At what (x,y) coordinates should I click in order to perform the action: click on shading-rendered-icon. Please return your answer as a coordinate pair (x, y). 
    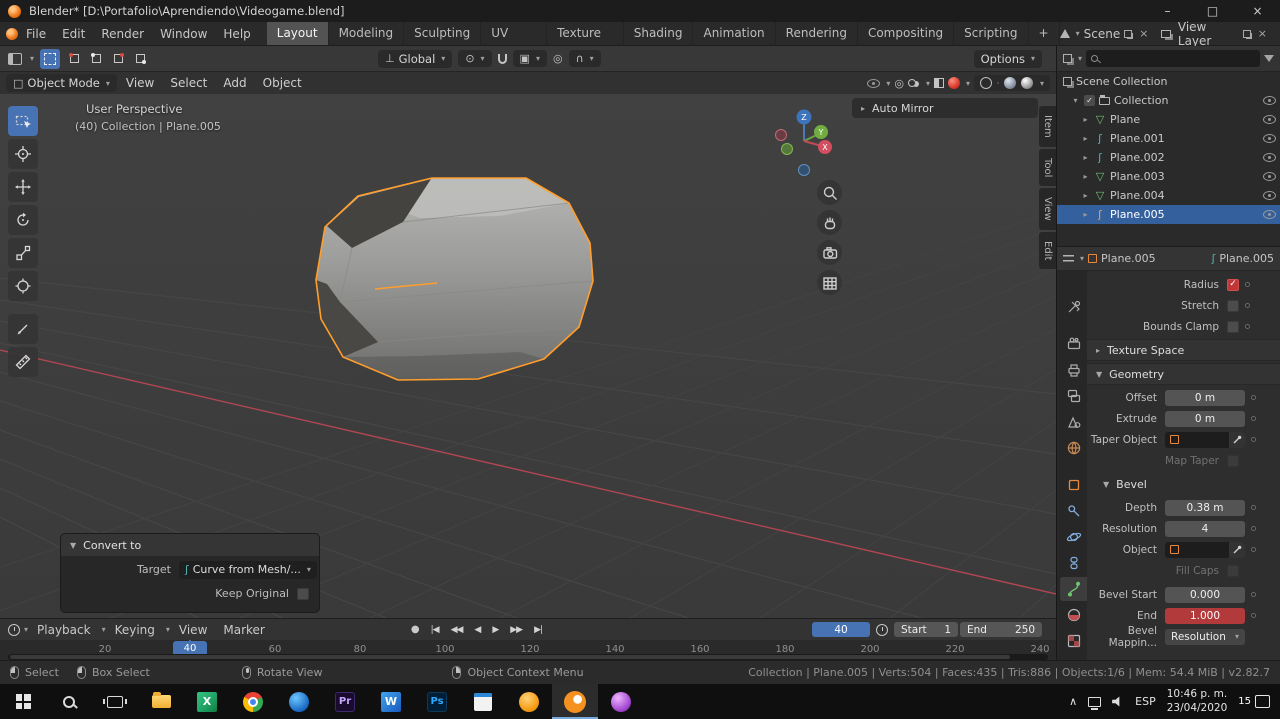
    Looking at the image, I should click on (1026, 83).